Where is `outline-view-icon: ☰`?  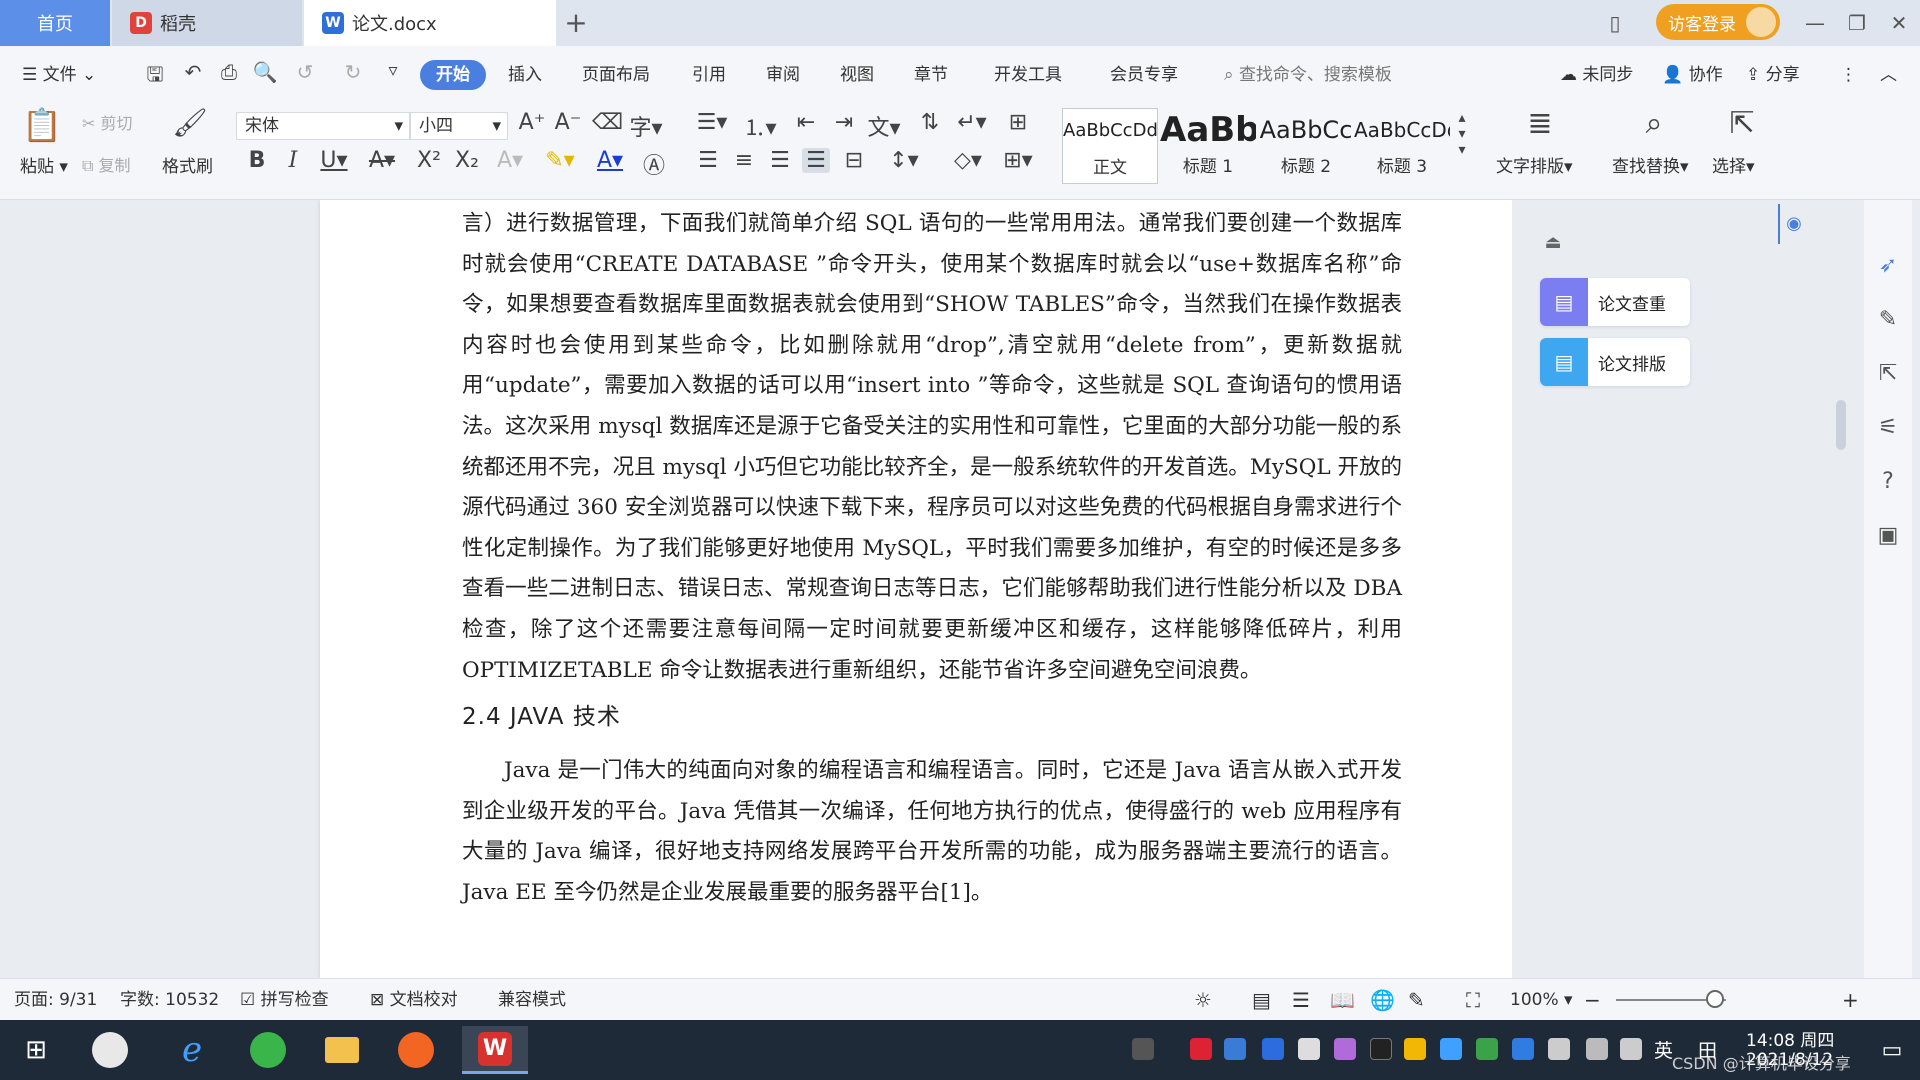
outline-view-icon: ☰ is located at coordinates (1301, 1000).